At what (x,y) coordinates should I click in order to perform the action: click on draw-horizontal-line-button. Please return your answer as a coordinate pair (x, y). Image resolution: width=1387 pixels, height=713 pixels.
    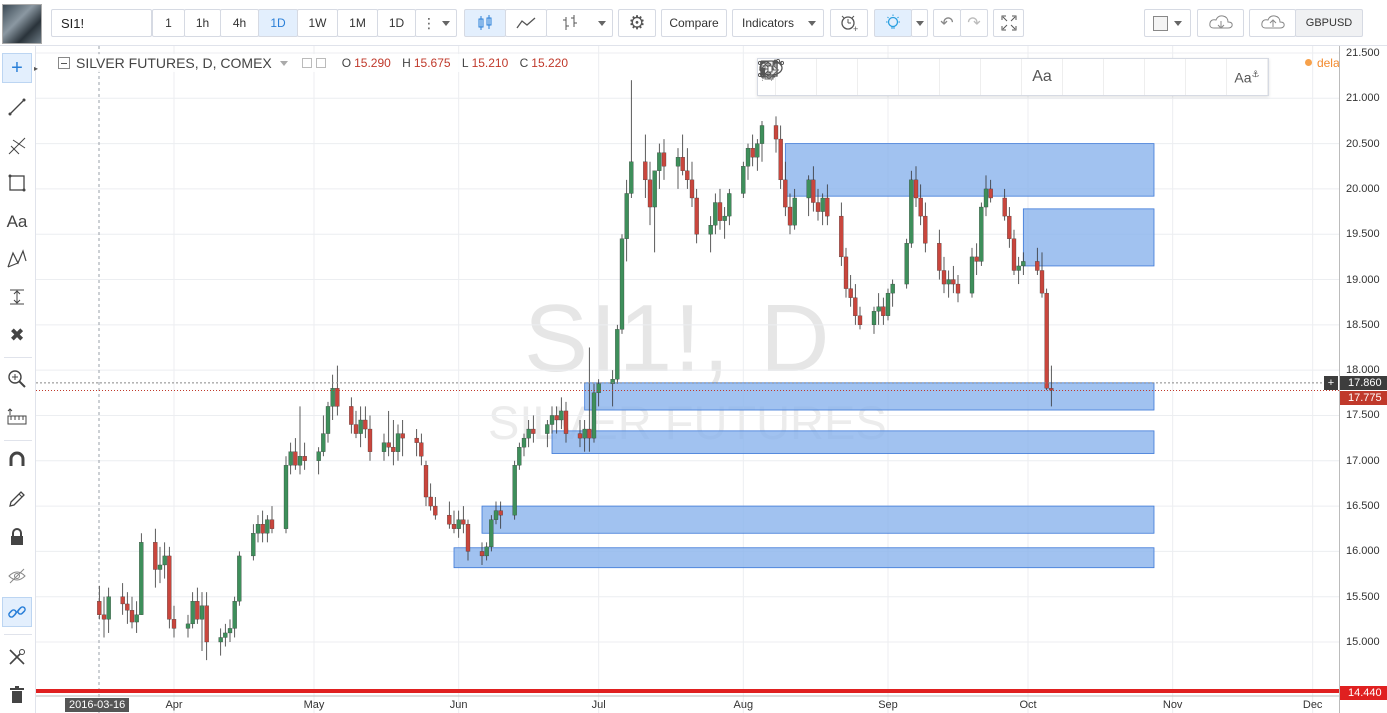
    Looking at the image, I should click on (808, 77).